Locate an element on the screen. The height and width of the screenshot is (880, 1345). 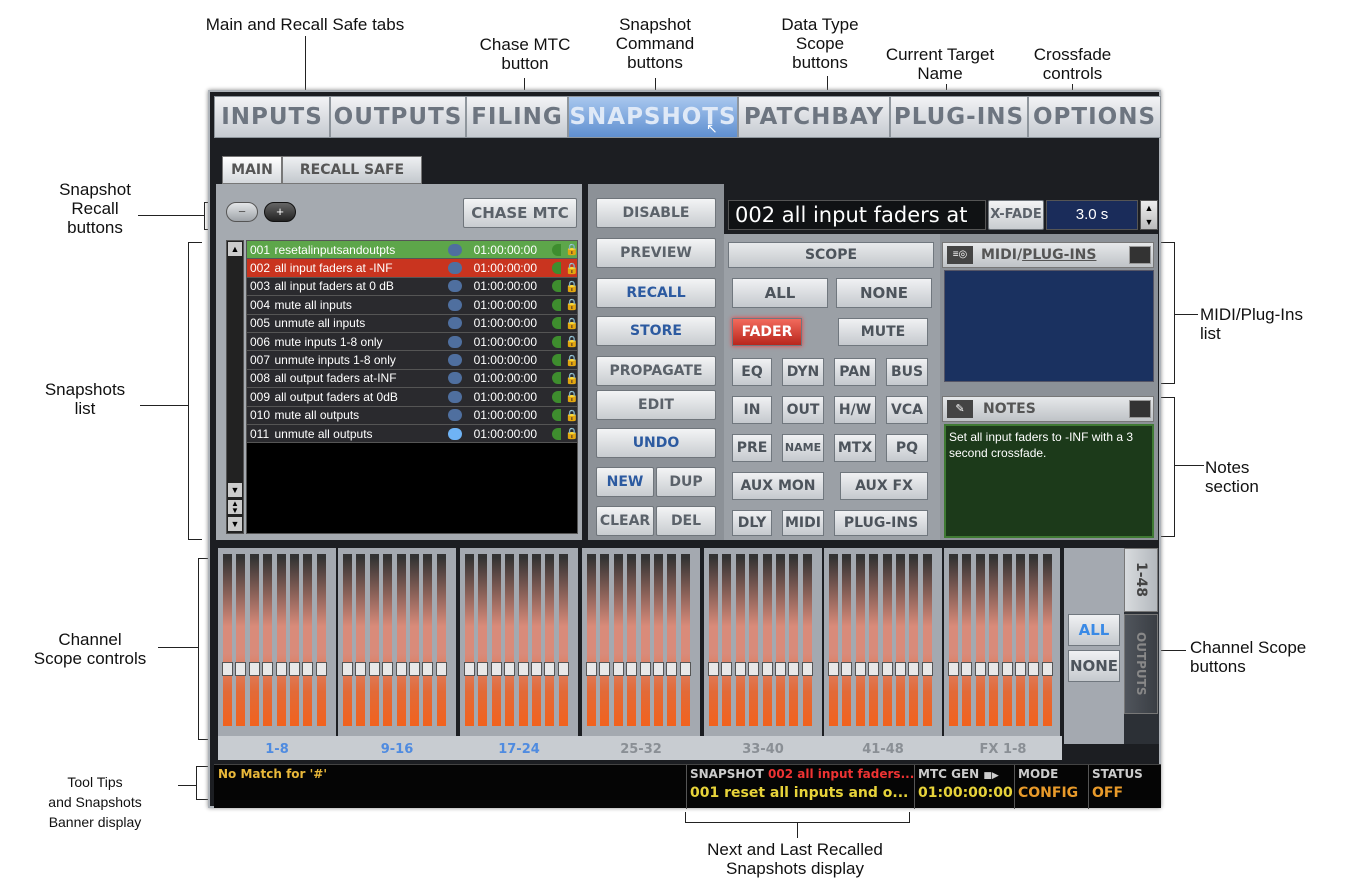
channel-group-label: 1-8 is located at coordinates (277, 749).